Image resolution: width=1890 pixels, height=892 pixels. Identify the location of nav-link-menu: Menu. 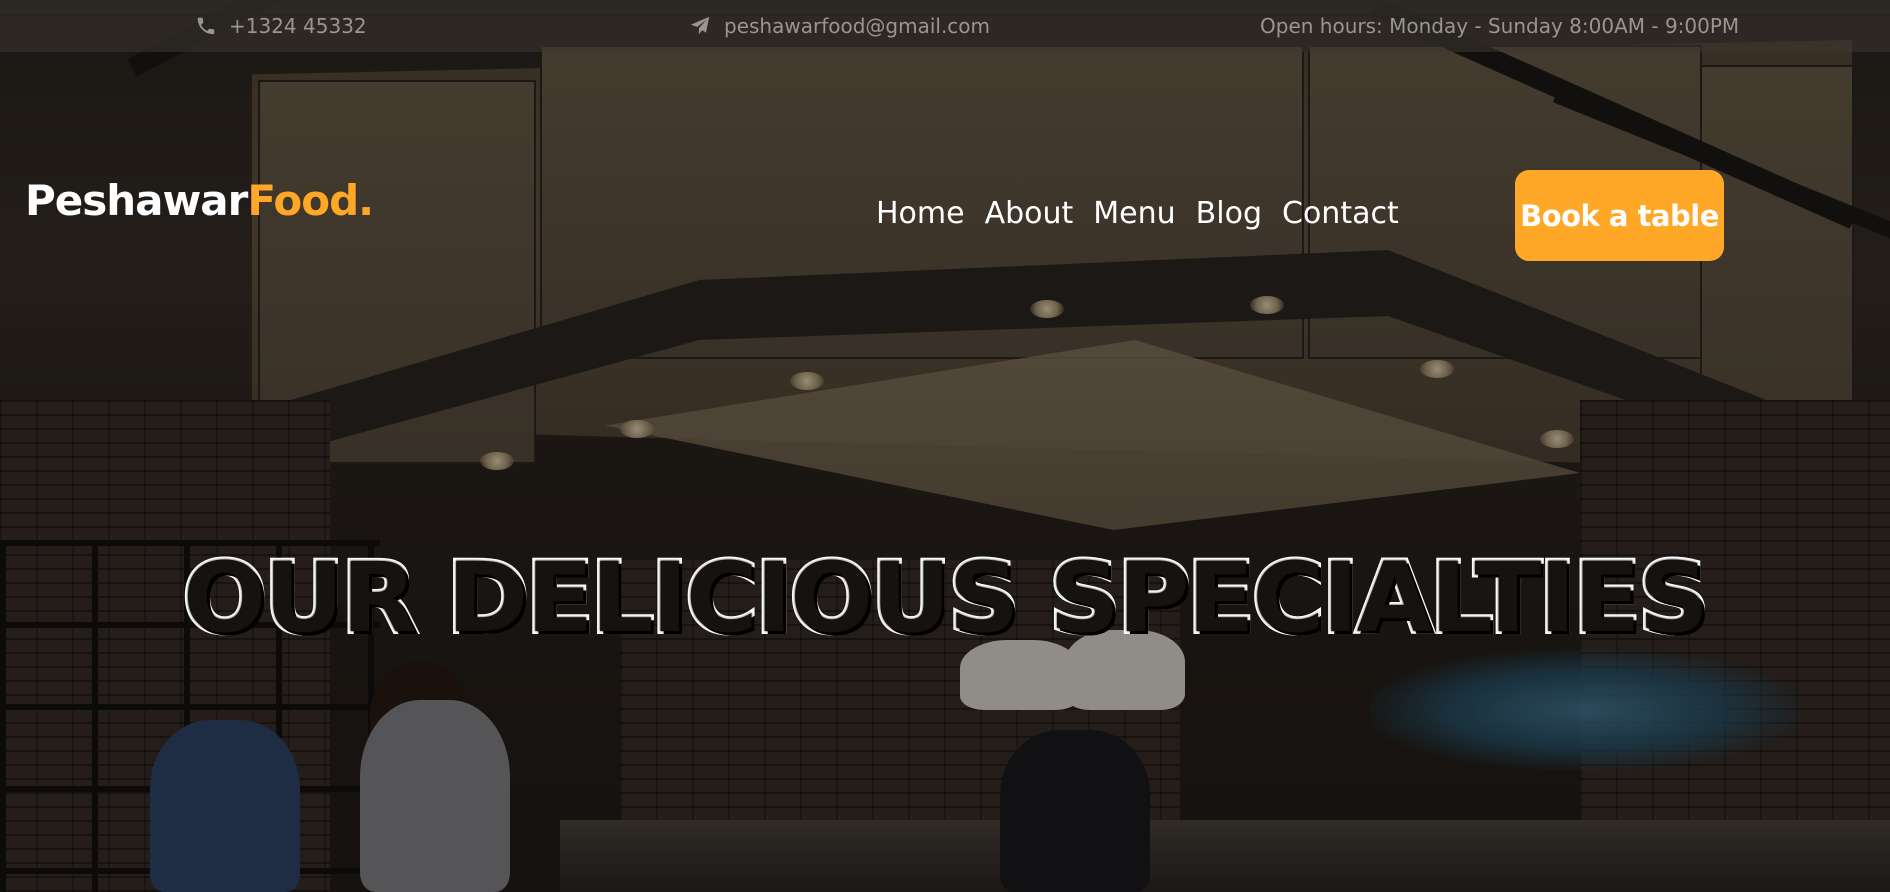
(1134, 213).